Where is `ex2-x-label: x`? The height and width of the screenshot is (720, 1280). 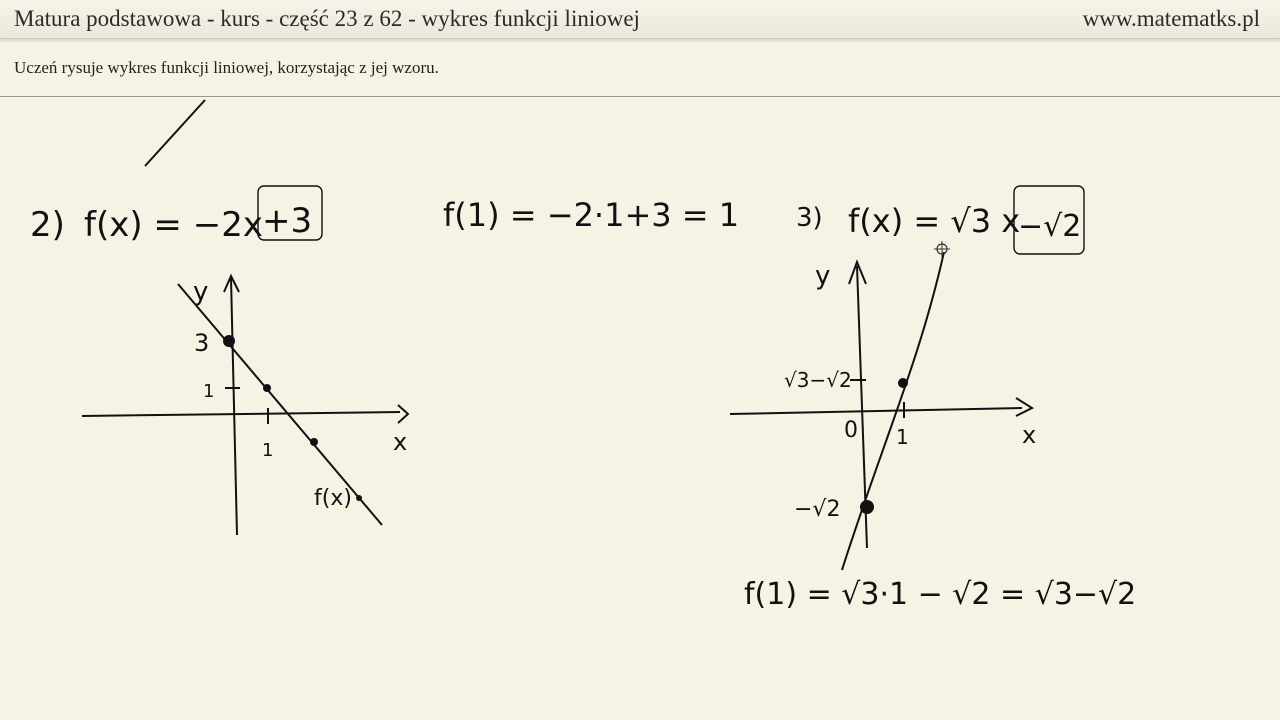
ex2-x-label: x is located at coordinates (400, 442).